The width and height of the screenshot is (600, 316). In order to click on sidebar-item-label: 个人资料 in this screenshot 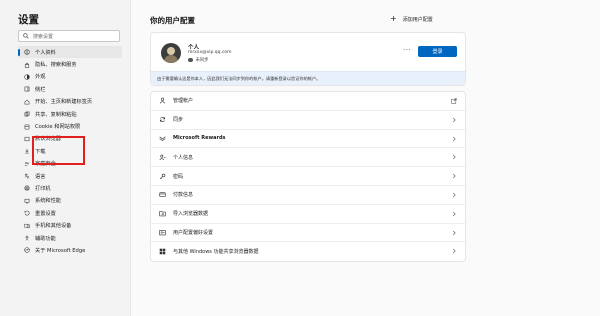, I will do `click(45, 52)`.